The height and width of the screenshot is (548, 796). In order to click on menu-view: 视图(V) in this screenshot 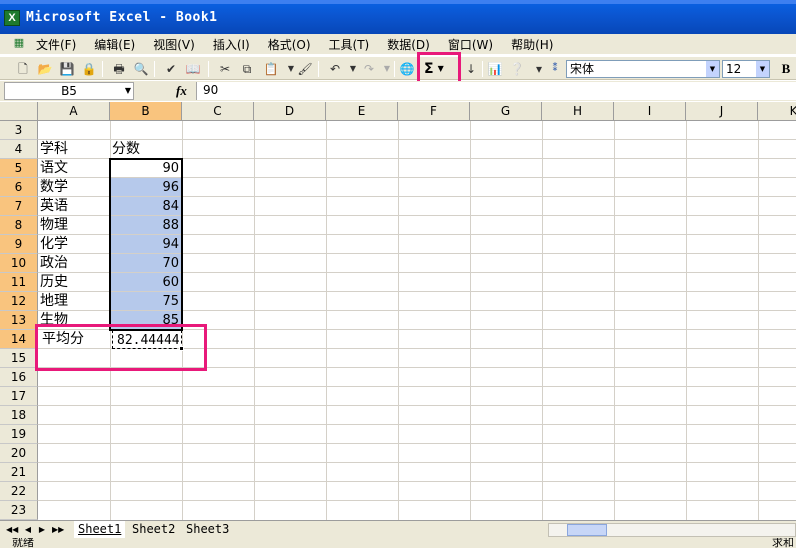, I will do `click(174, 44)`.